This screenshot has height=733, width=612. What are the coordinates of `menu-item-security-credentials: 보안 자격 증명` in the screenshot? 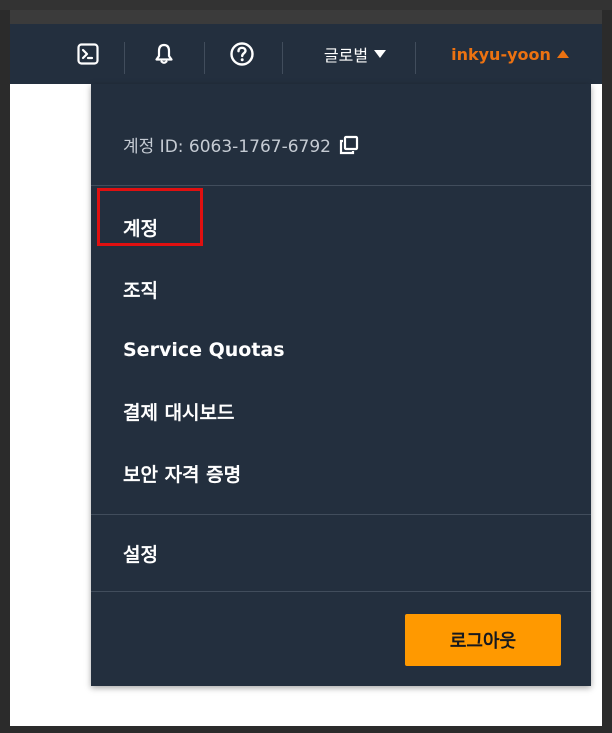 It's located at (182, 473).